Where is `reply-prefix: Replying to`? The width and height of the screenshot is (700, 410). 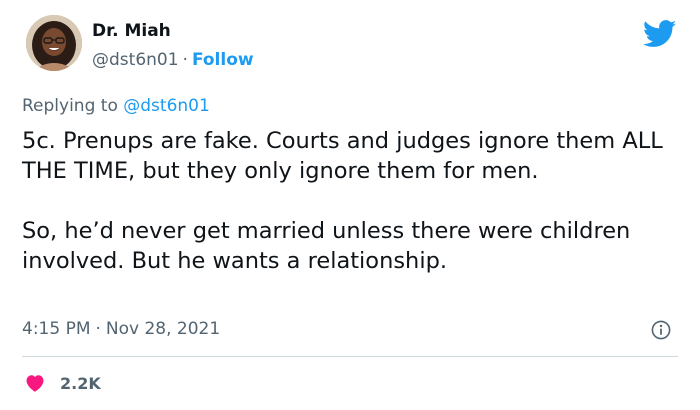
reply-prefix: Replying to is located at coordinates (70, 106).